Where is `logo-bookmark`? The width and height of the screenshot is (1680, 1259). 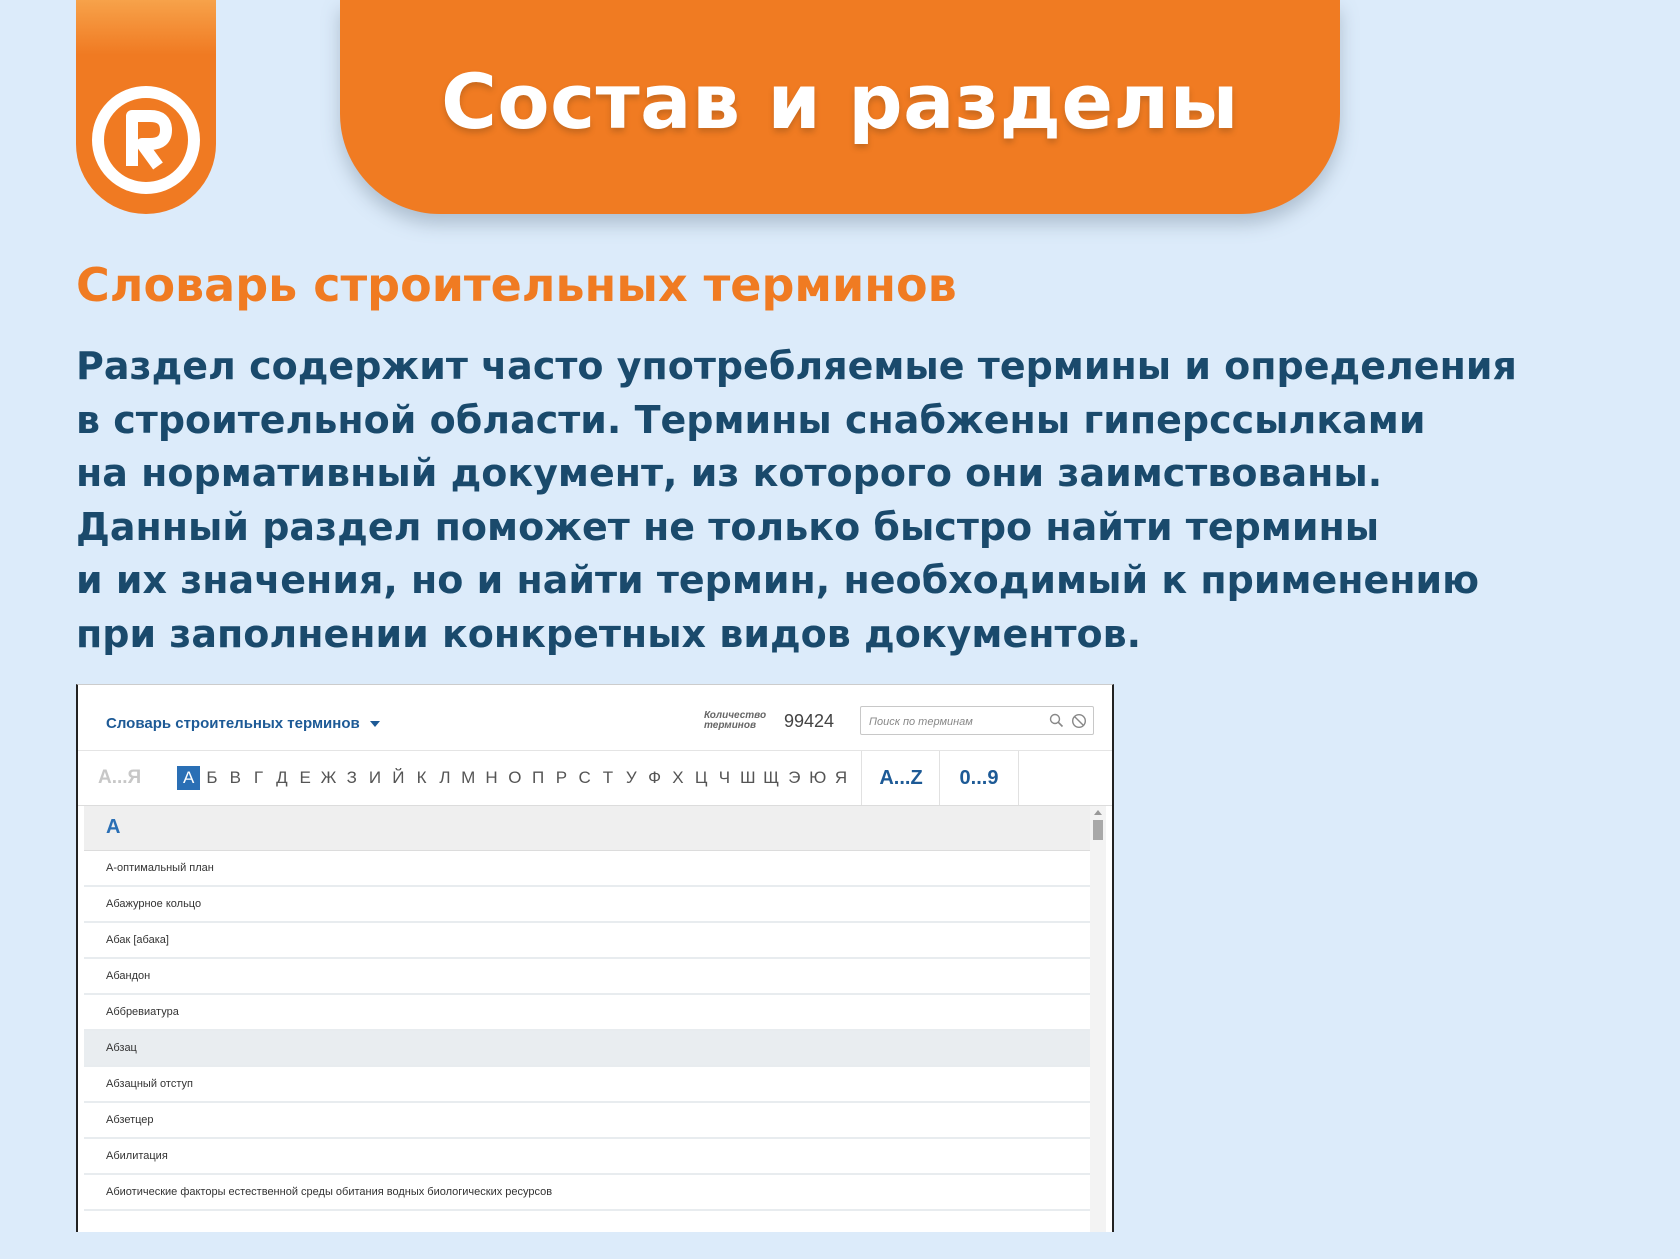
logo-bookmark is located at coordinates (146, 107).